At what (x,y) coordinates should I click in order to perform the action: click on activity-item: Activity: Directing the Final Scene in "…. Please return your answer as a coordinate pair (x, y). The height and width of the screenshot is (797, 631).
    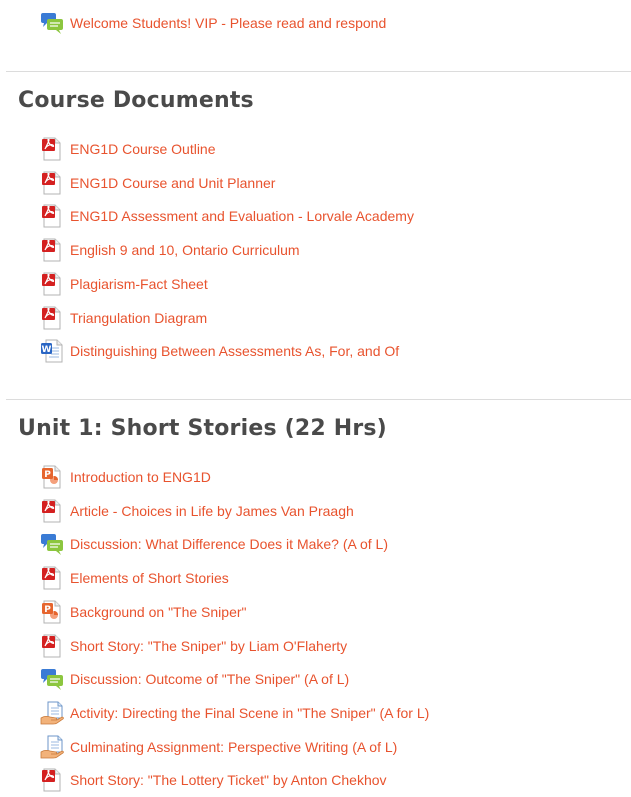
    Looking at the image, I should click on (234, 713).